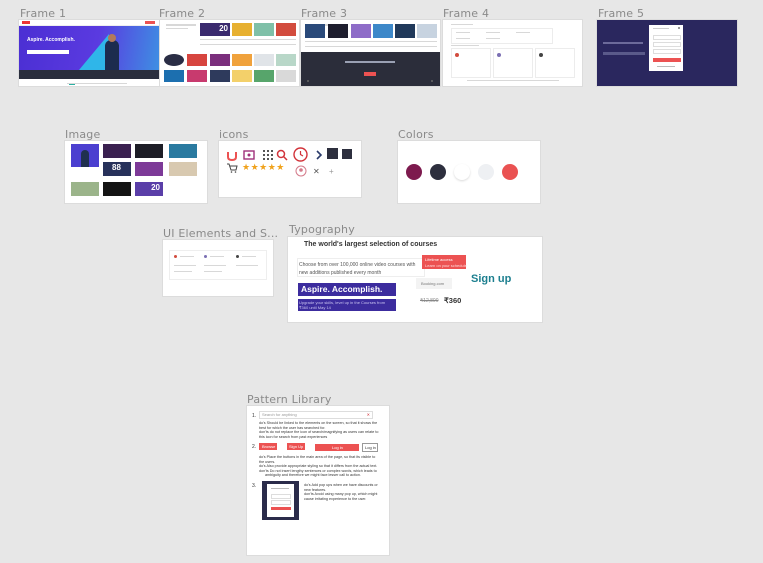 This screenshot has height=563, width=763. I want to click on color-swatch-white, so click(462, 172).